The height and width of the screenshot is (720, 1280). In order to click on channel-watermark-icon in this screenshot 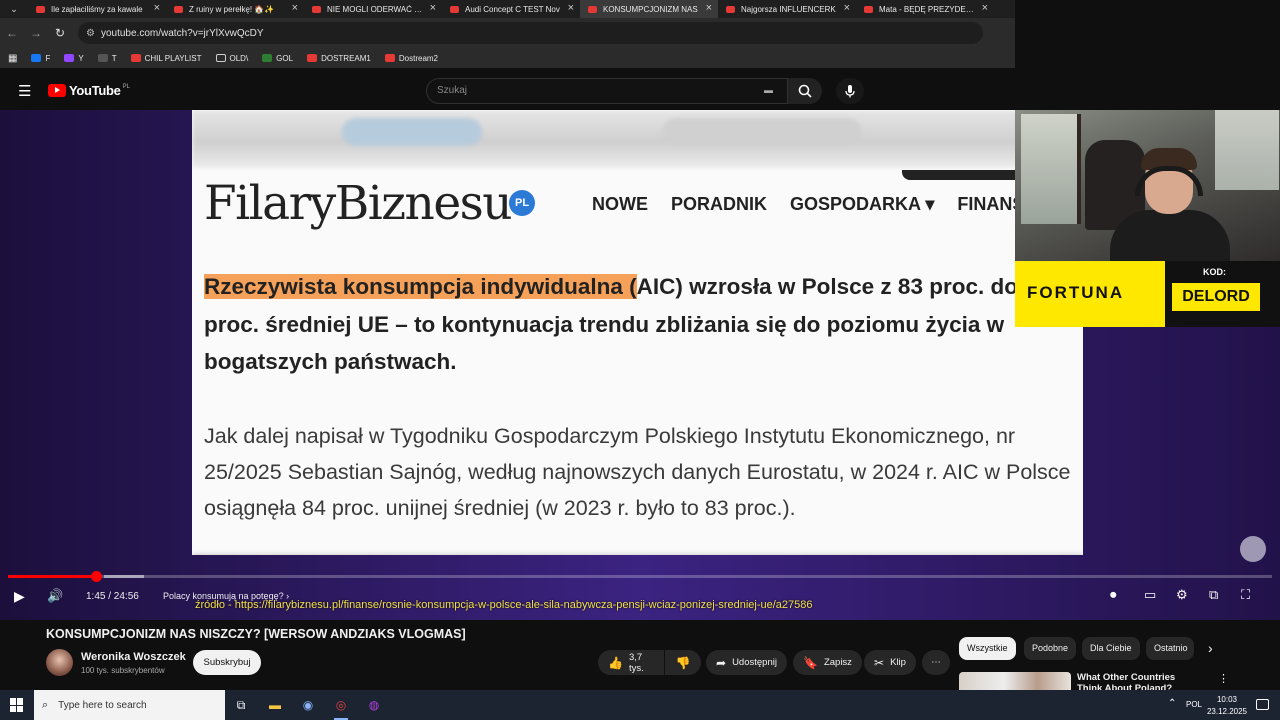, I will do `click(1253, 549)`.